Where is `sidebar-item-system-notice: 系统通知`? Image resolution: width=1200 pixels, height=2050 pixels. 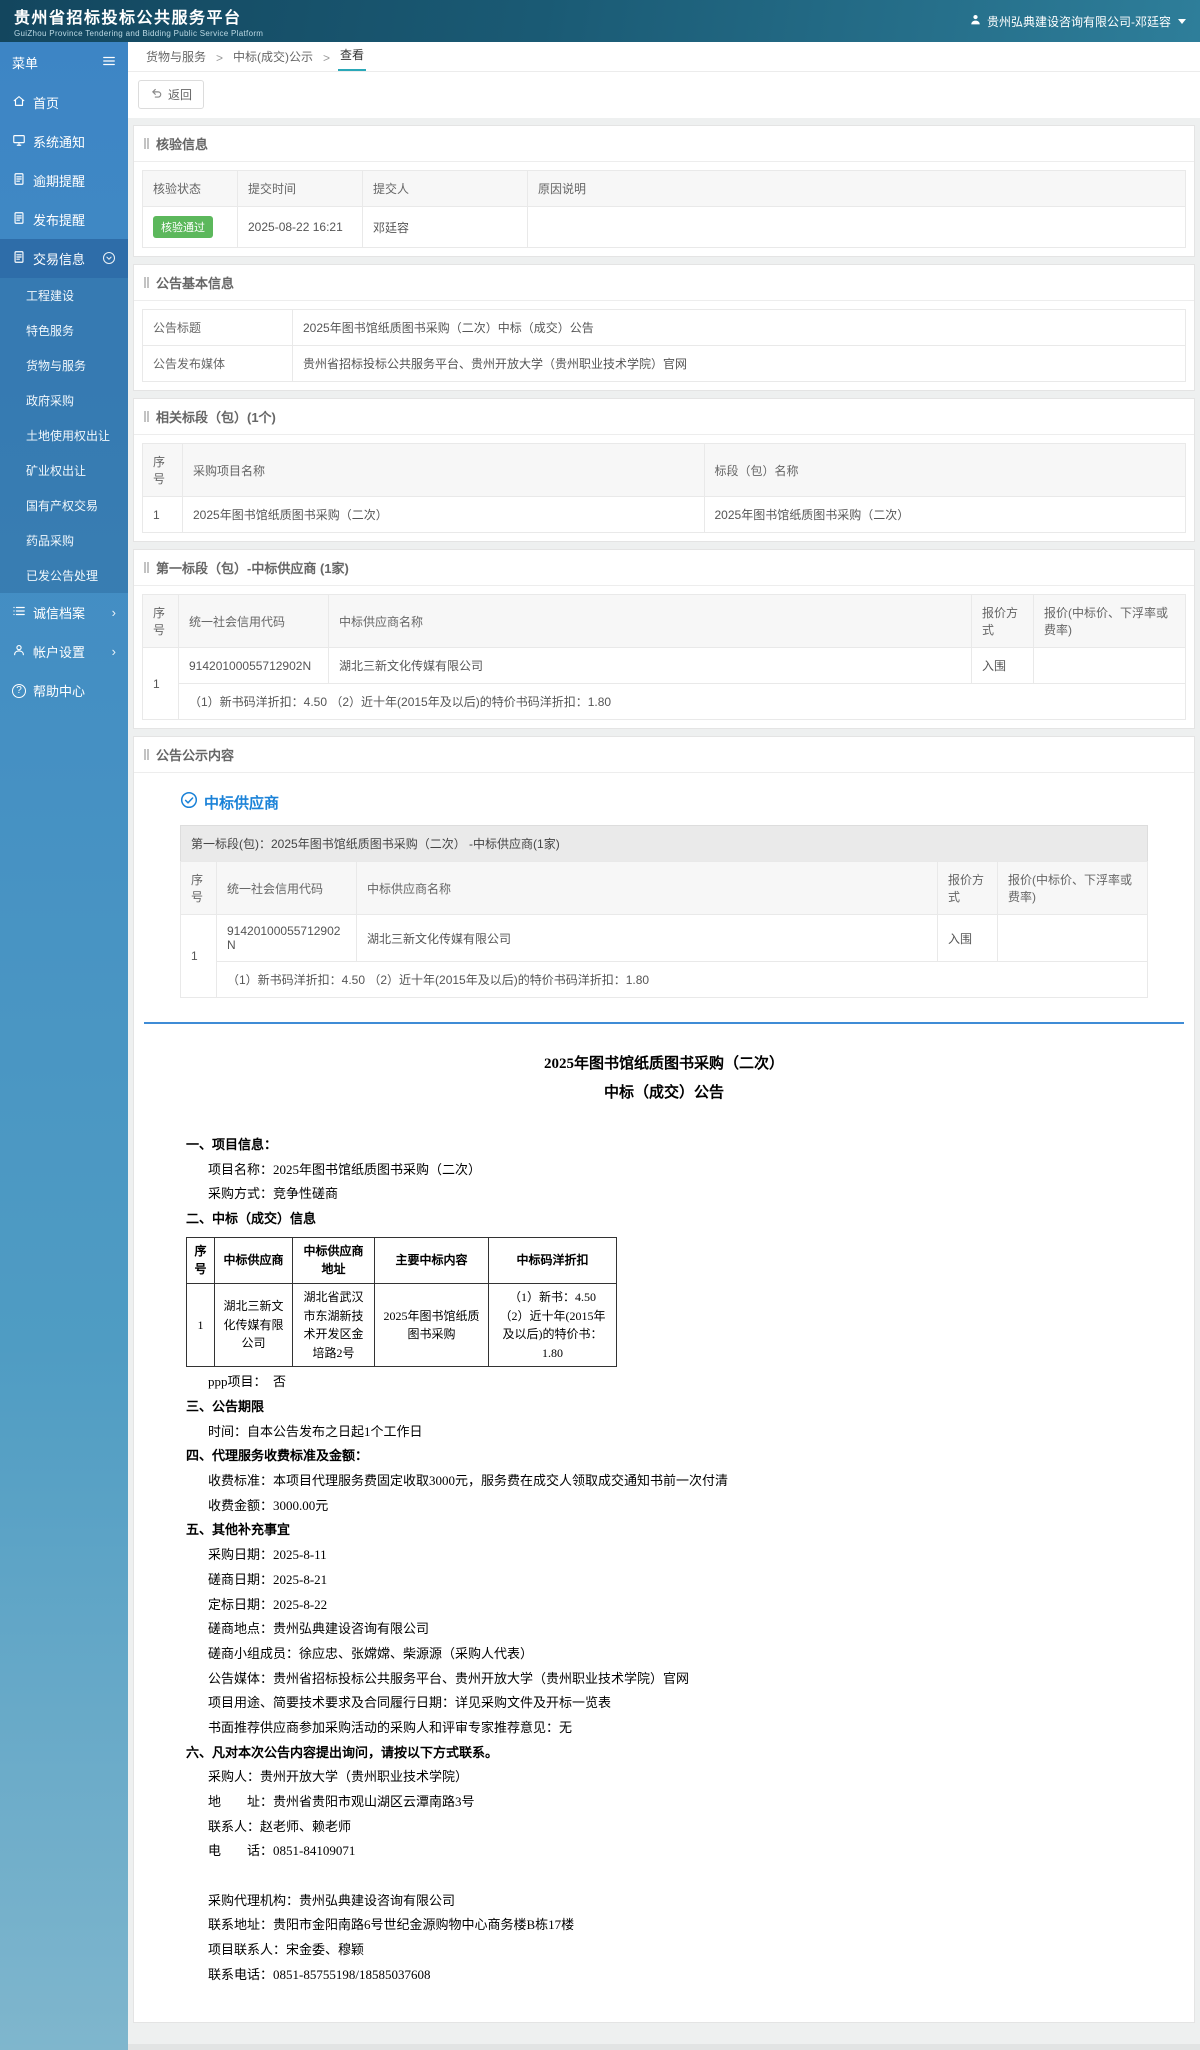
sidebar-item-system-notice: 系统通知 is located at coordinates (64, 141).